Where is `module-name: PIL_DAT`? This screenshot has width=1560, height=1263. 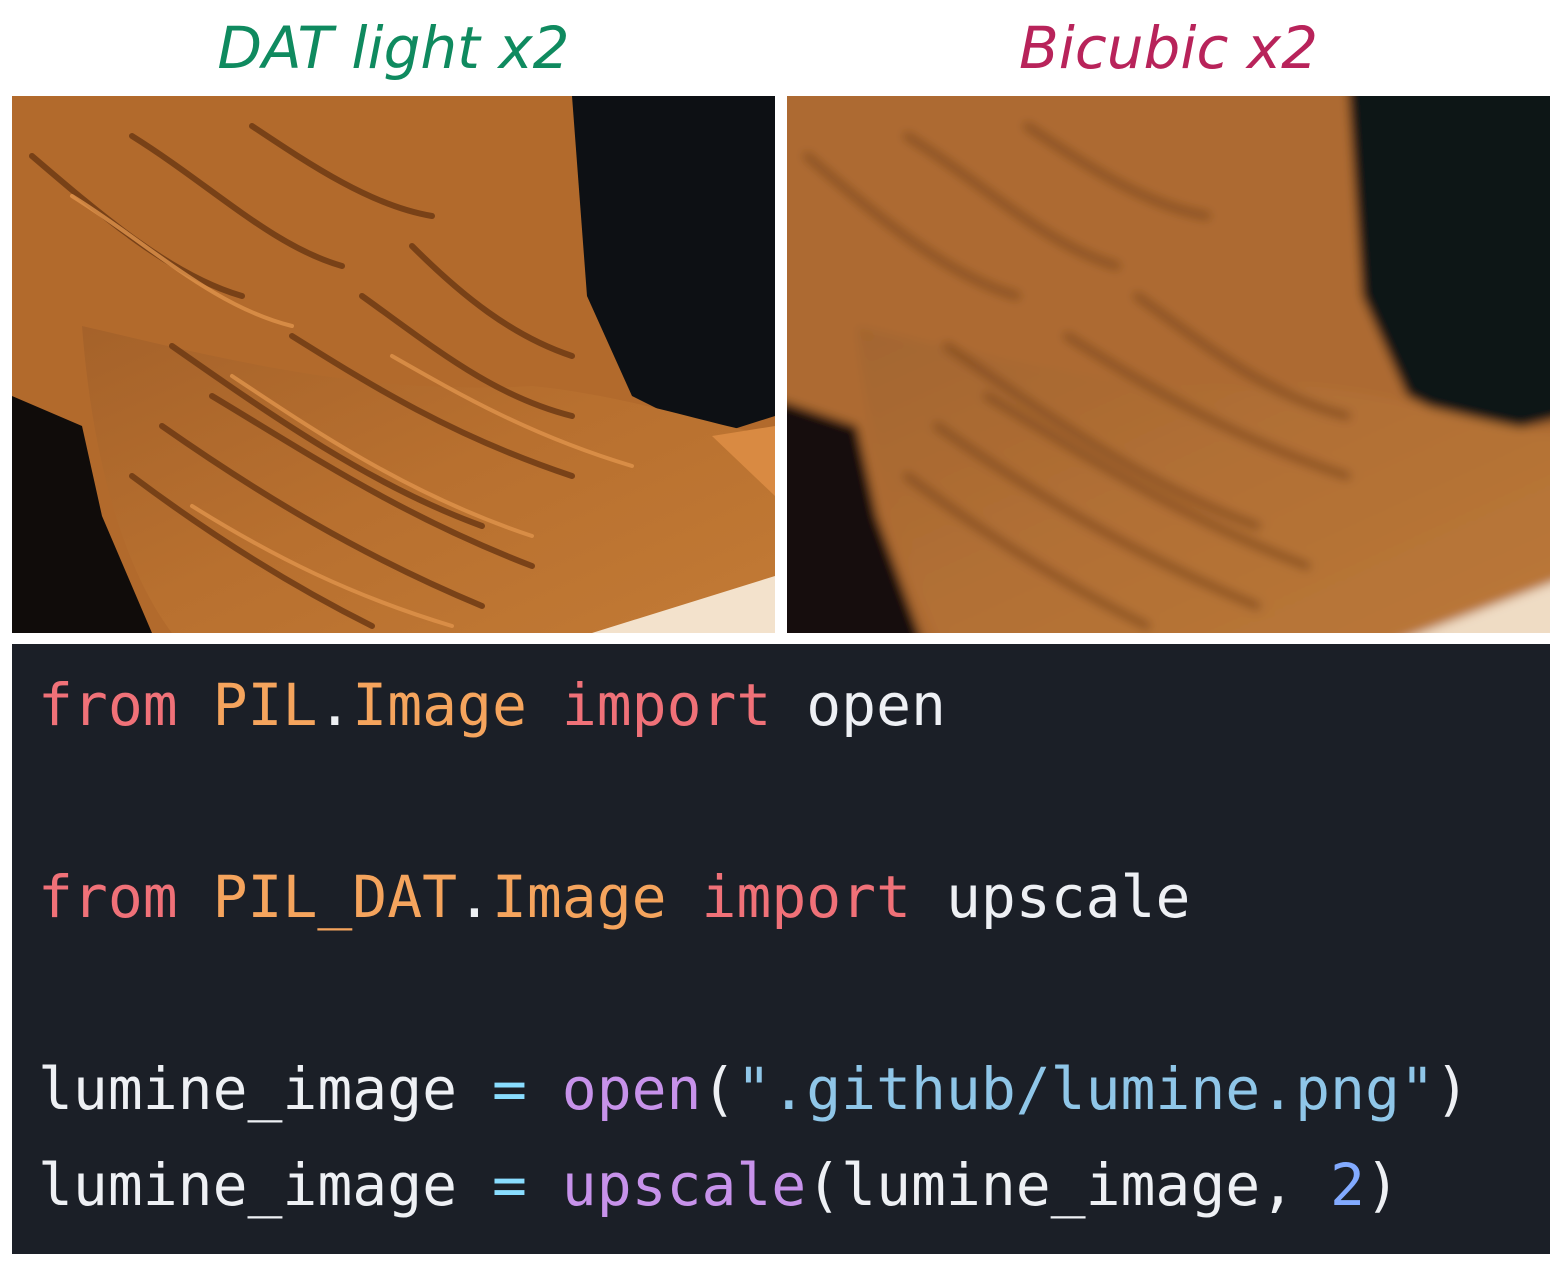 module-name: PIL_DAT is located at coordinates (335, 897).